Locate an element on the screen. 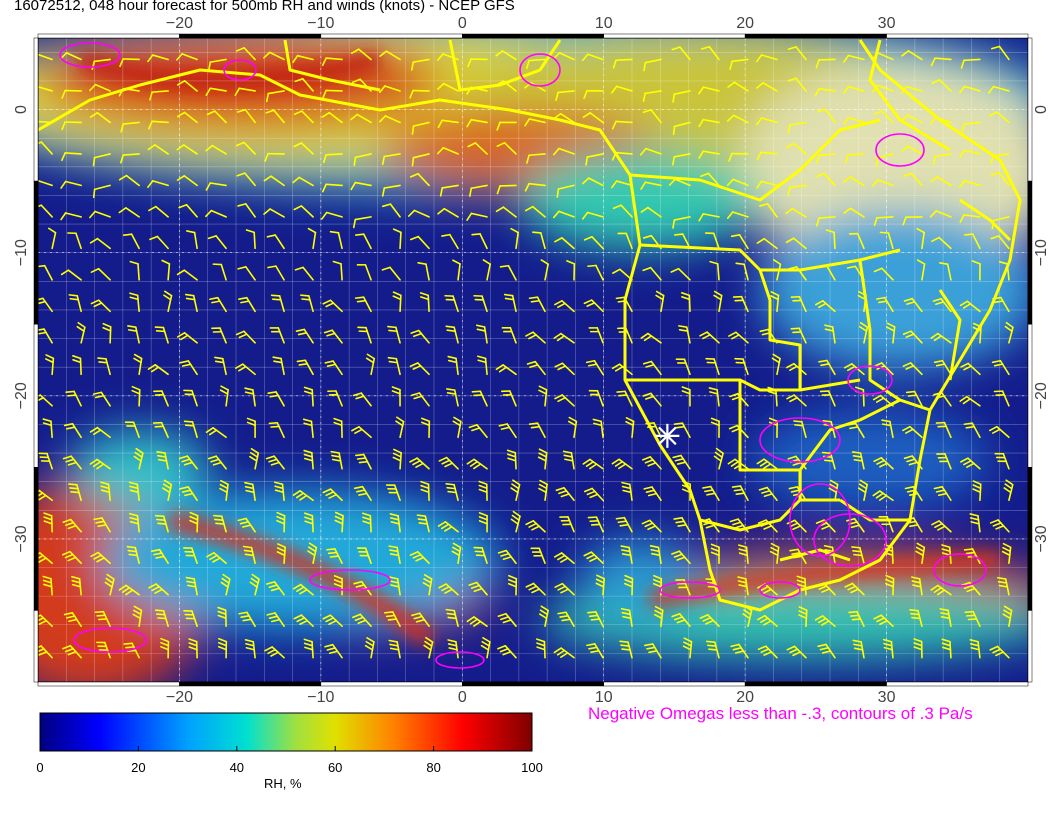  lat-tick-label-left: −10 is located at coordinates (21, 252).